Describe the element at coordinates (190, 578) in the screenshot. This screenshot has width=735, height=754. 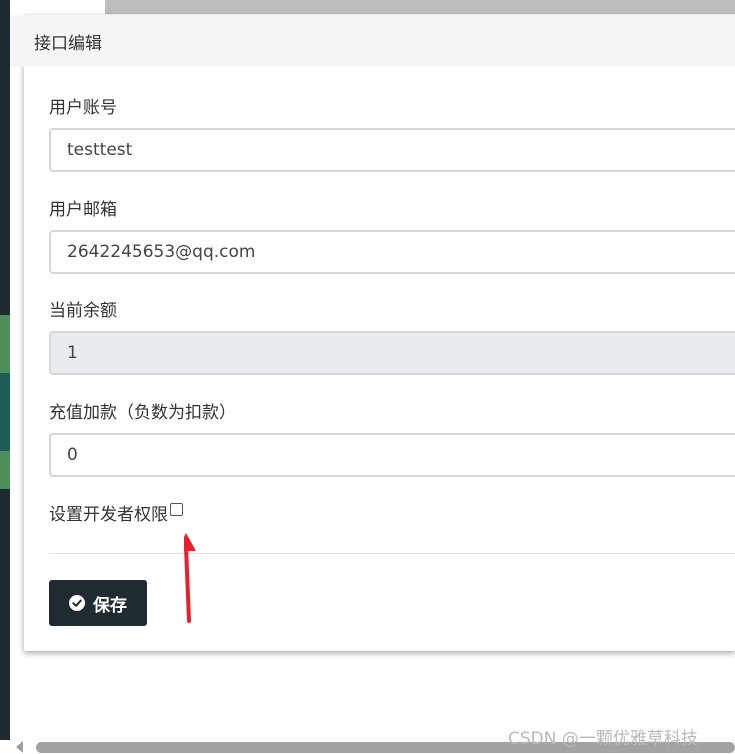
I see `annotation-arrow-icon` at that location.